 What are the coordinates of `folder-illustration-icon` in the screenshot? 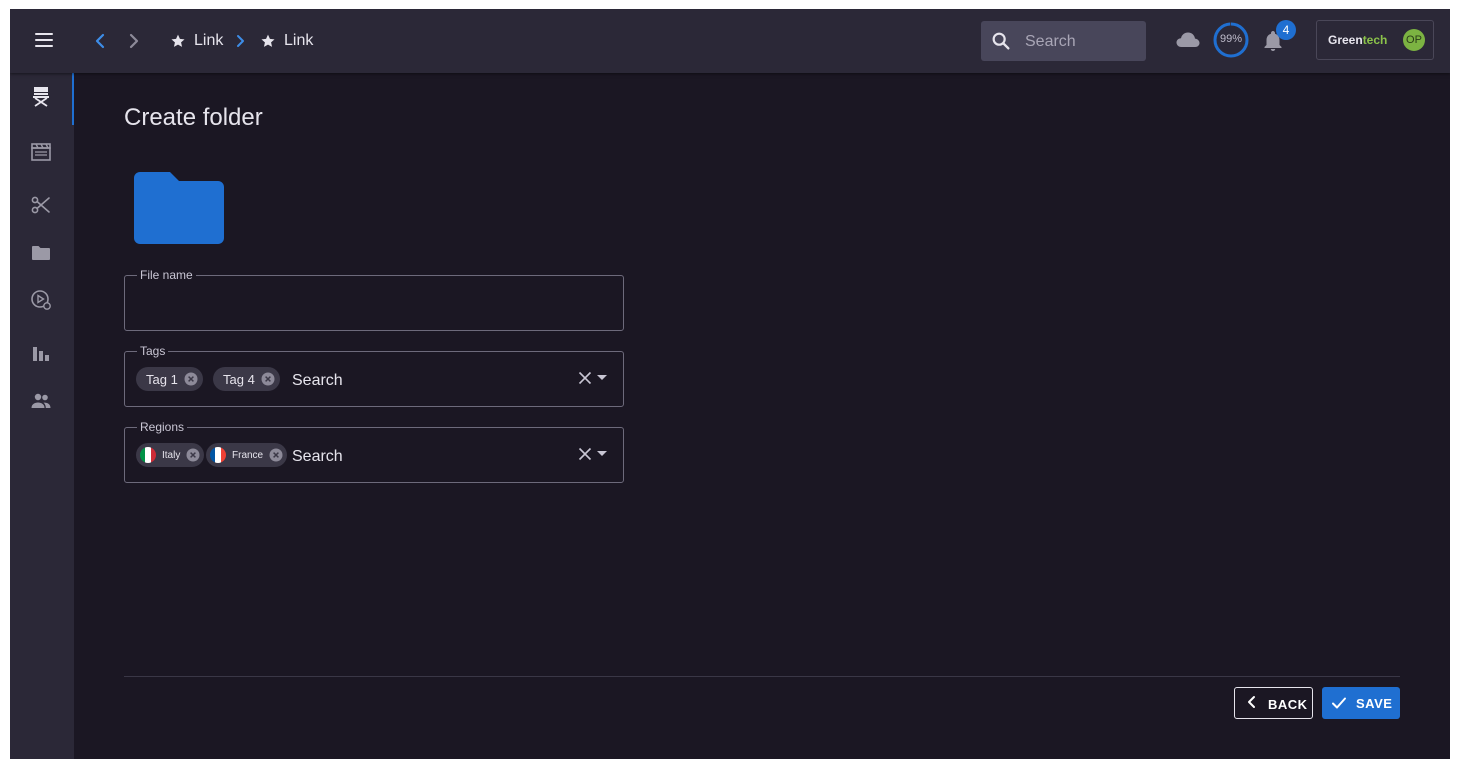 It's located at (179, 208).